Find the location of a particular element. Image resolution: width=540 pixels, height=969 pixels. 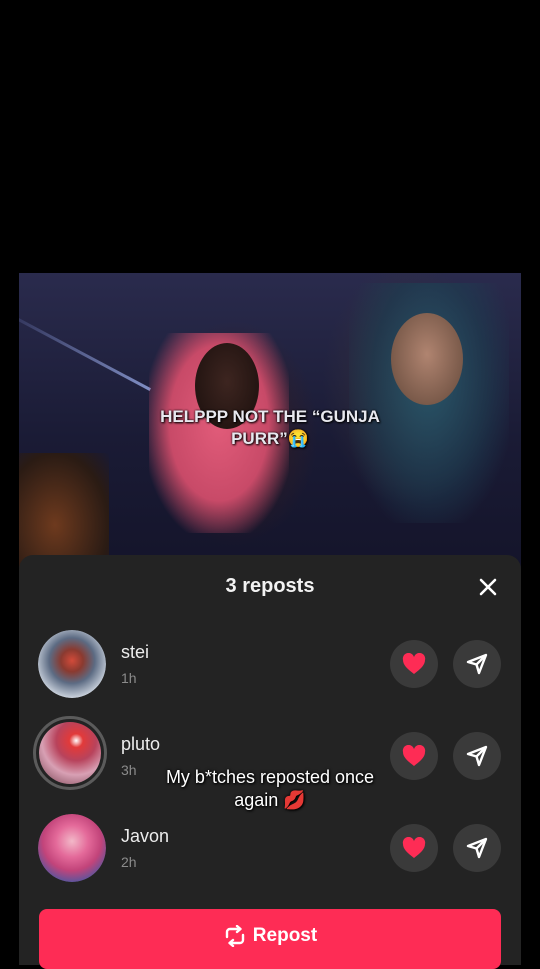

repost-button: Repost is located at coordinates (270, 939).